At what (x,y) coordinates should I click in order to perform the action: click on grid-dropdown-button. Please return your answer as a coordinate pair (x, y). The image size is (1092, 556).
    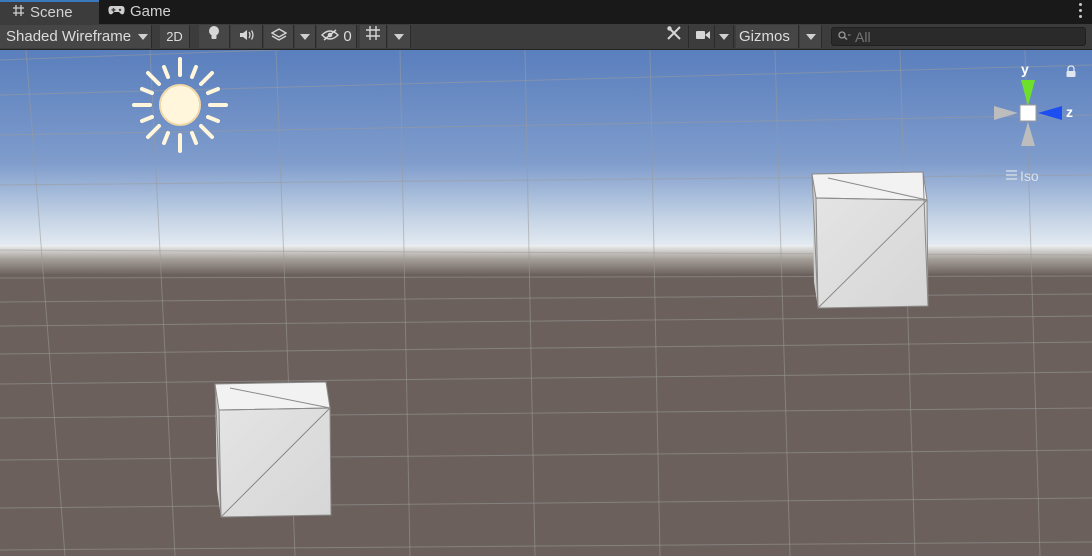
    Looking at the image, I should click on (399, 36).